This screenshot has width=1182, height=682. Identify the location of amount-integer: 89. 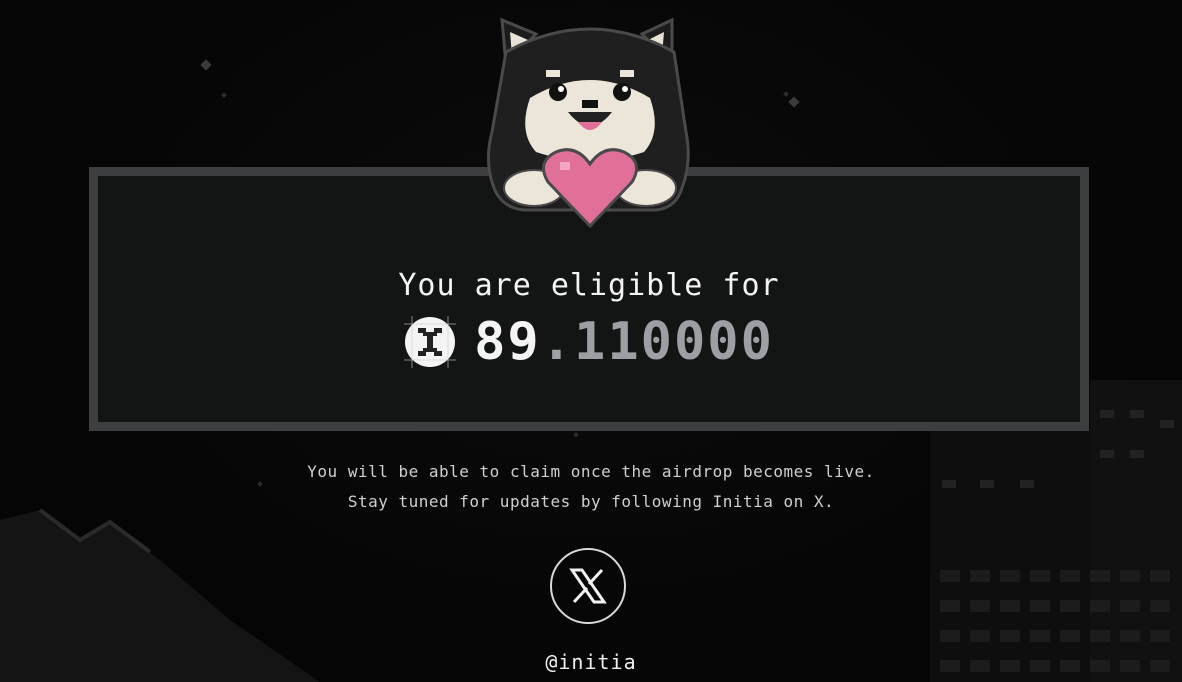
(507, 342).